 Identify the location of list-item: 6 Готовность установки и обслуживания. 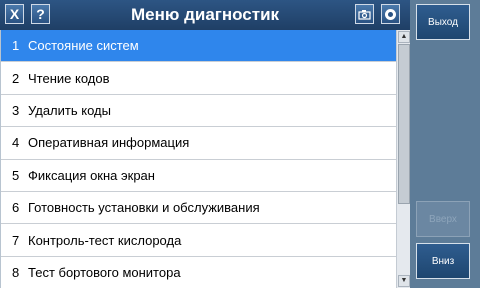
(198, 208).